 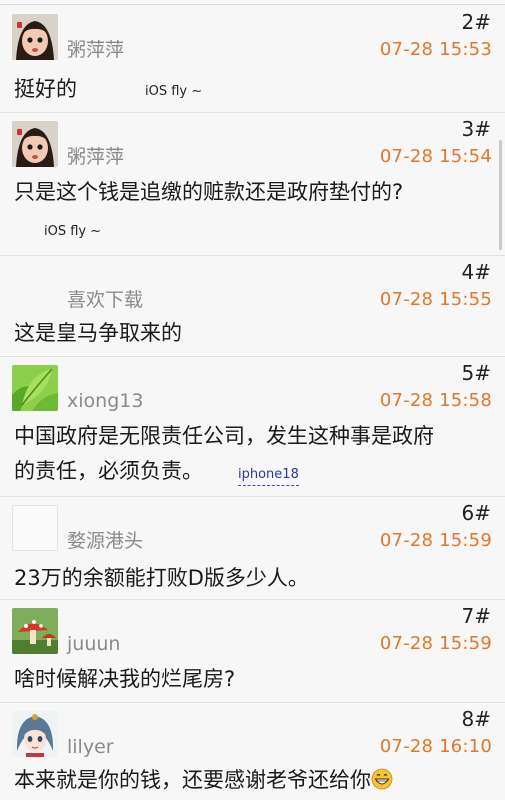 What do you see at coordinates (35, 631) in the screenshot?
I see `mushroom-avatar-icon` at bounding box center [35, 631].